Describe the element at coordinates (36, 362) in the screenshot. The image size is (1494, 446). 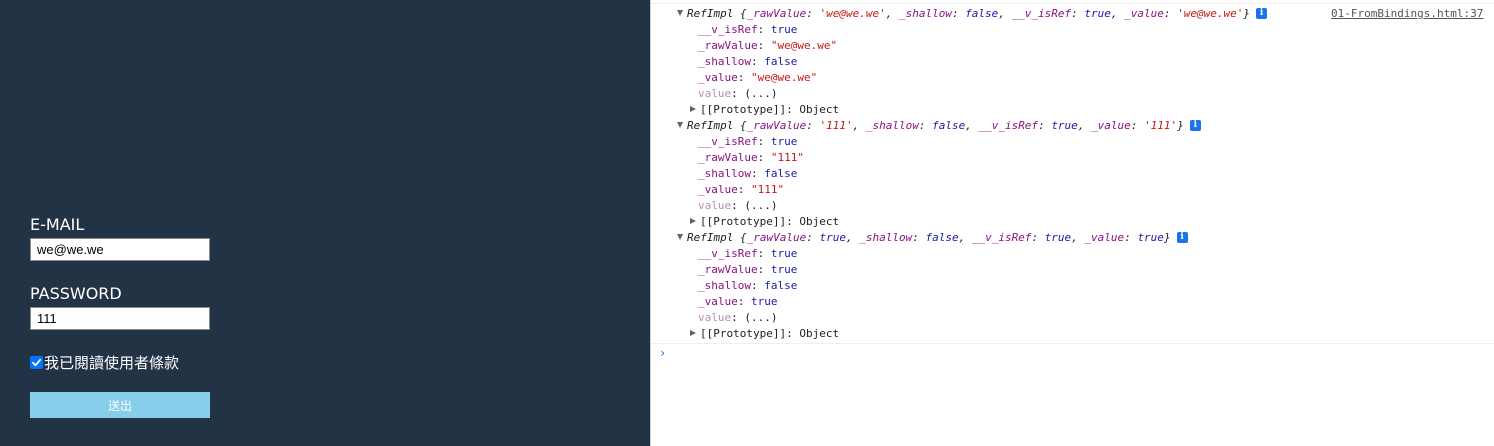
I see `agree-checkbox` at that location.